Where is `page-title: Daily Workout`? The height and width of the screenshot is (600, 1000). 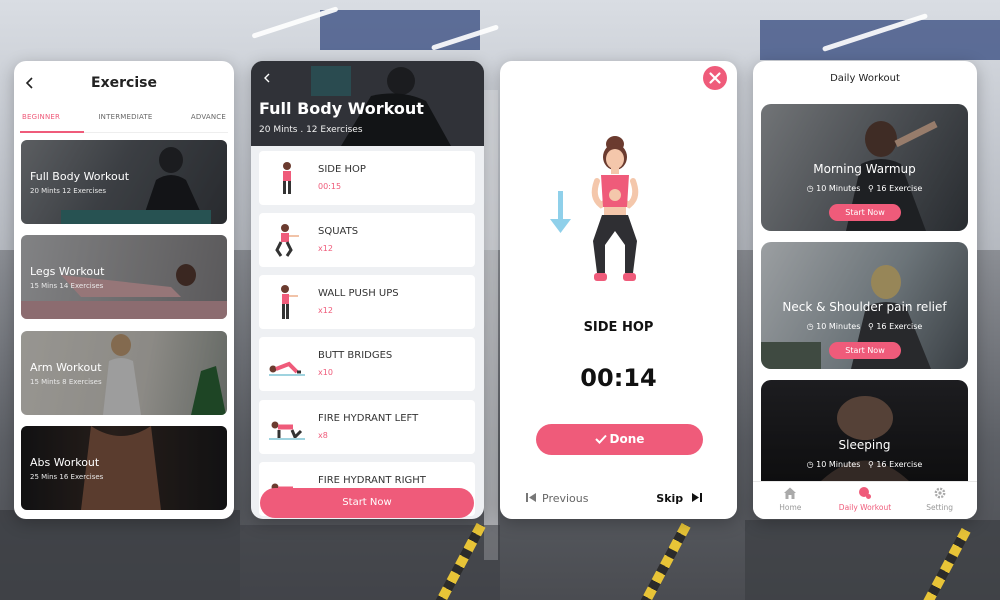
page-title: Daily Workout is located at coordinates (865, 78).